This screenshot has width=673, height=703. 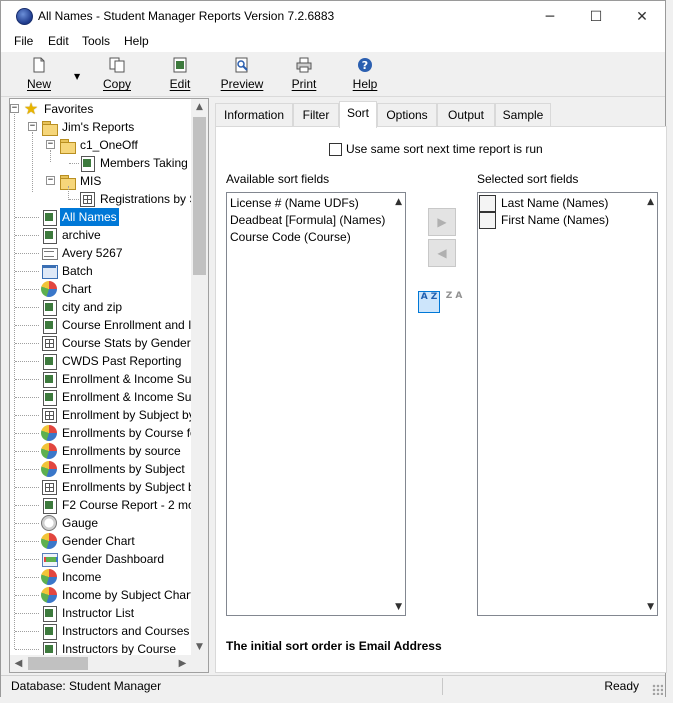 What do you see at coordinates (304, 75) in the screenshot?
I see `print-button: Print` at bounding box center [304, 75].